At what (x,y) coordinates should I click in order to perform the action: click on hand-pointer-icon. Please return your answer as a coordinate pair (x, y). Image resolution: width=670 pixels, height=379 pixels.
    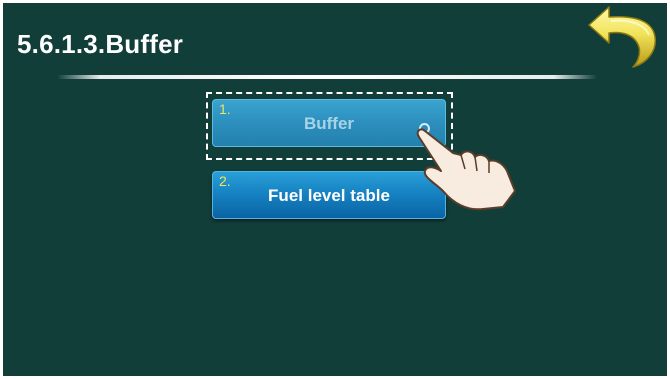
    Looking at the image, I should click on (463, 169).